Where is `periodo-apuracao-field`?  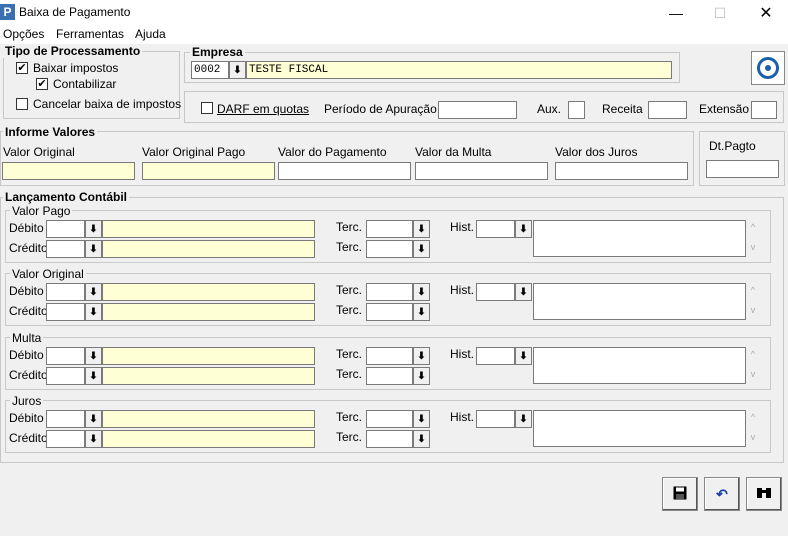
periodo-apuracao-field is located at coordinates (477, 110).